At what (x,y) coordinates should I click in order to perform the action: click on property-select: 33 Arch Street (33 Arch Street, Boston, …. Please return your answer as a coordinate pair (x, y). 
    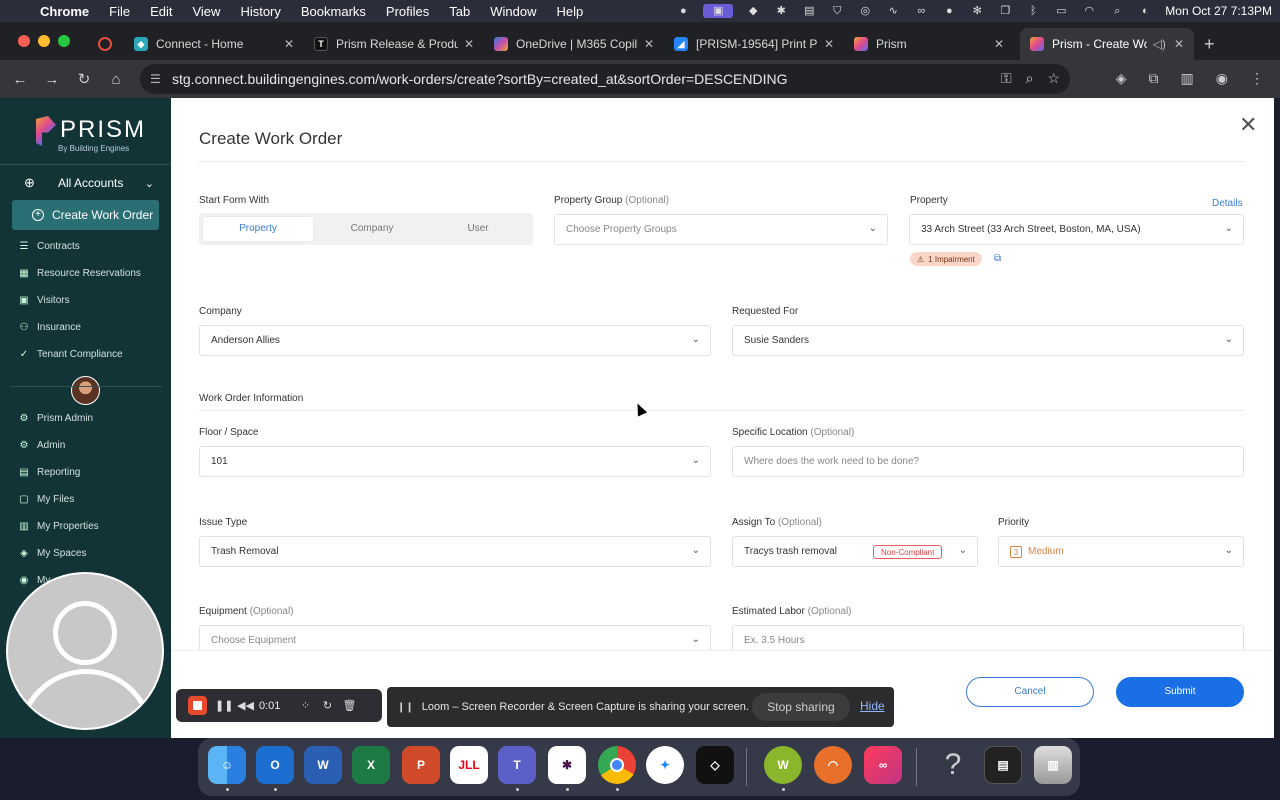
    Looking at the image, I should click on (1076, 229).